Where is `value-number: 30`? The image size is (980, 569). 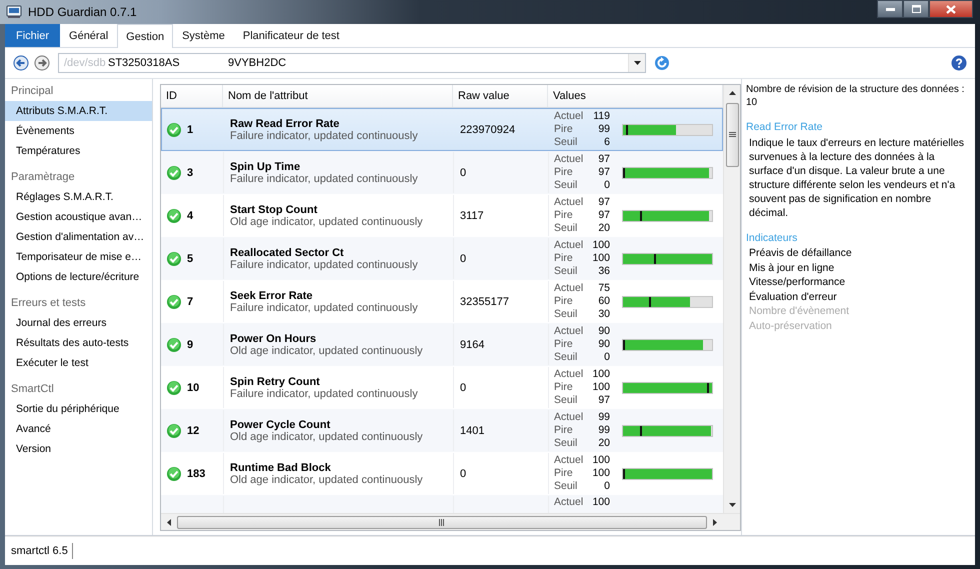
value-number: 30 is located at coordinates (603, 314).